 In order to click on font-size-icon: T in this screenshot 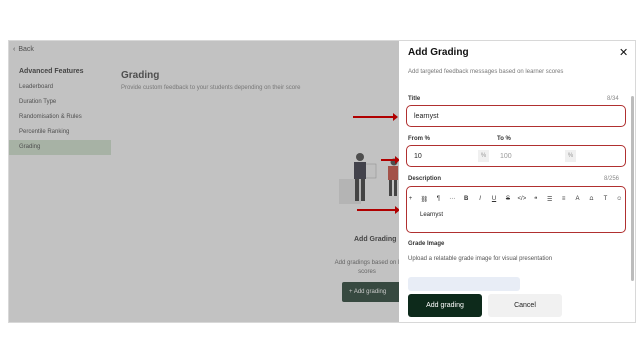, I will do `click(605, 199)`.